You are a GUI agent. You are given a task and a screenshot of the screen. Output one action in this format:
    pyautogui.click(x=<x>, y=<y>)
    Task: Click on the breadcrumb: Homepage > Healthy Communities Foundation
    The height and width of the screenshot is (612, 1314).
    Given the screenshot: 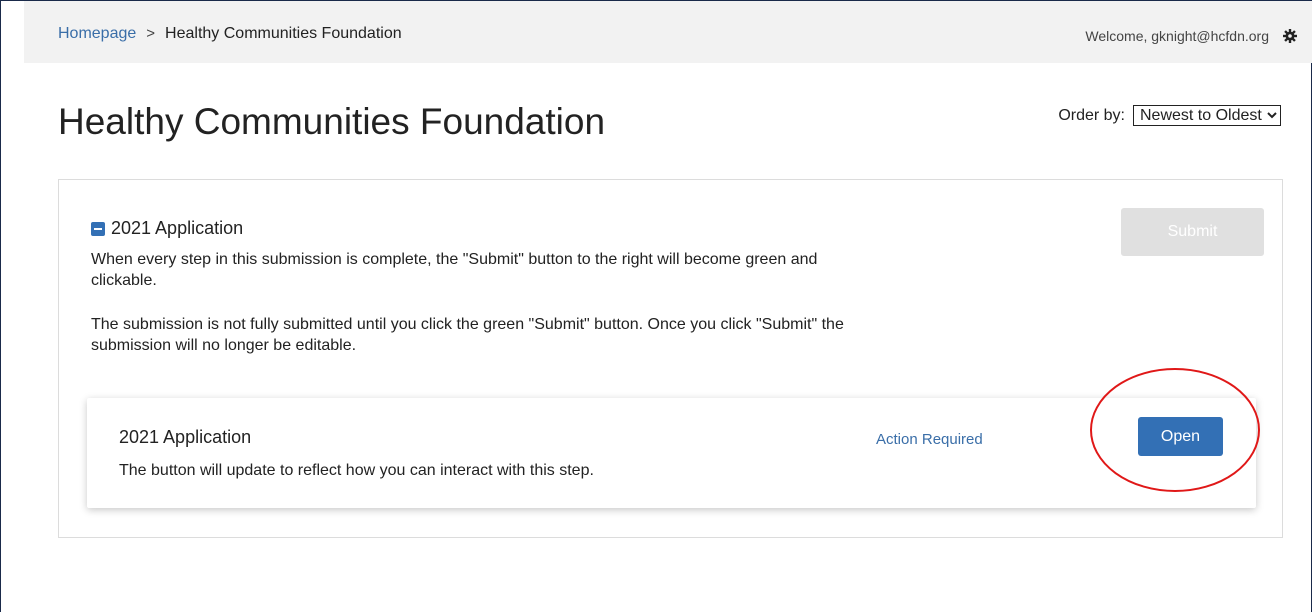 What is the action you would take?
    pyautogui.click(x=230, y=34)
    